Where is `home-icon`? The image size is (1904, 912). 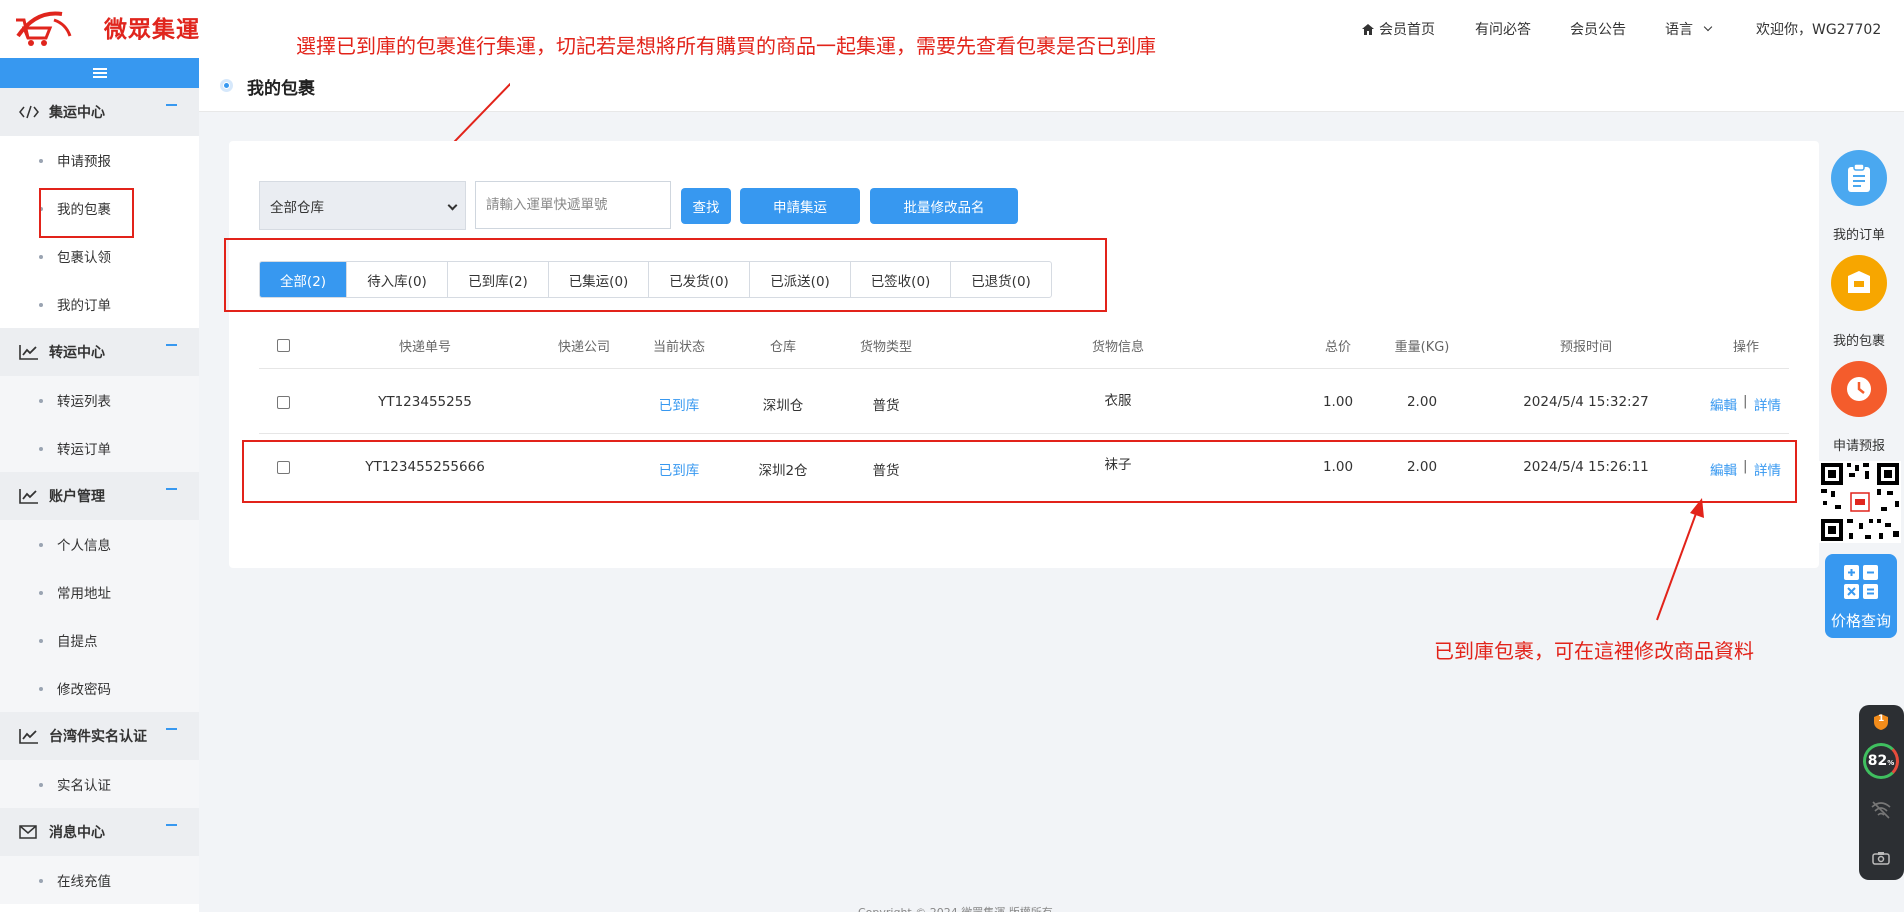 home-icon is located at coordinates (1368, 29).